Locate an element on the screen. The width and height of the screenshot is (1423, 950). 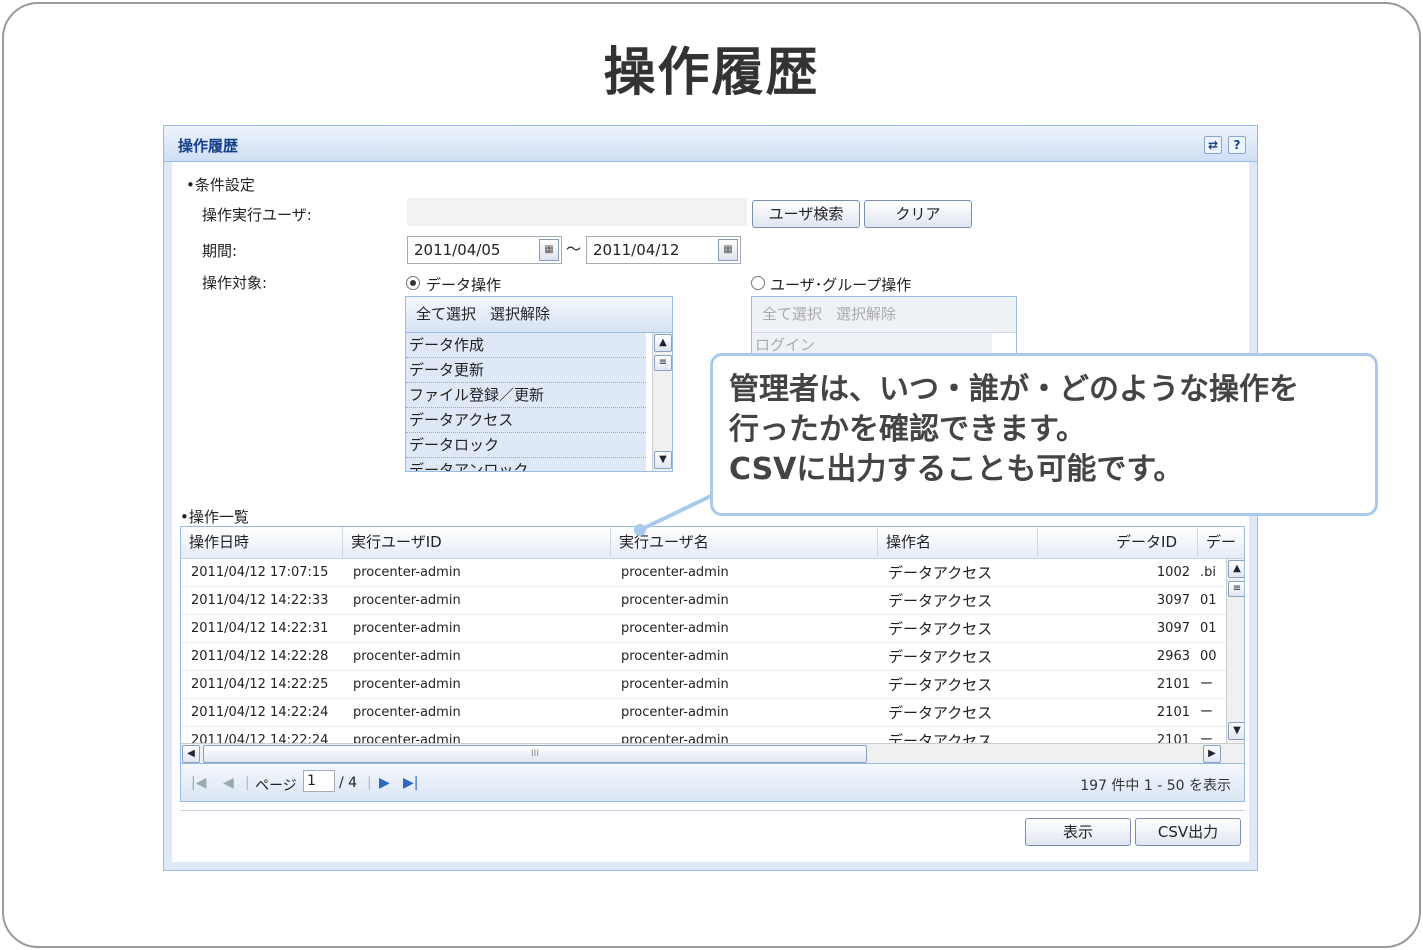
last-page-icon: ▶| is located at coordinates (410, 783).